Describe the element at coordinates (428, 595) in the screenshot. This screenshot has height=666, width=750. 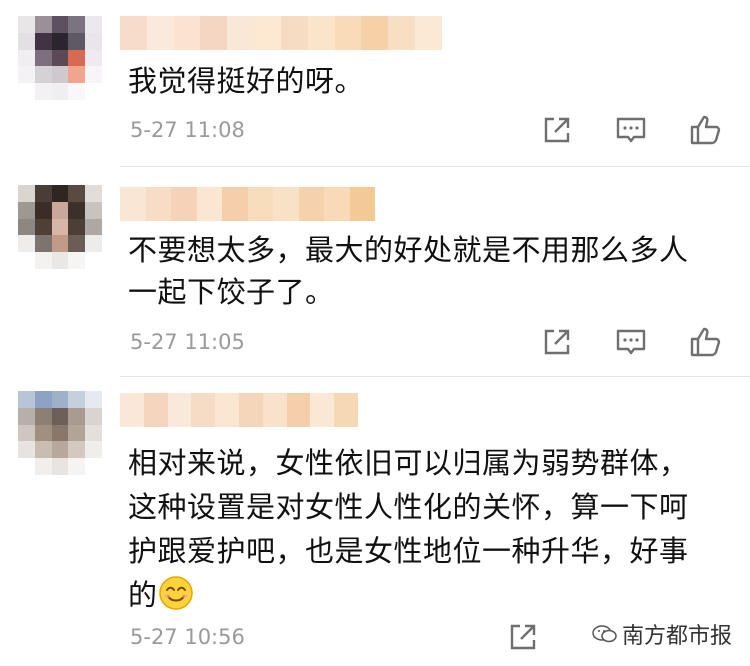
I see `comment-text-line: 的` at that location.